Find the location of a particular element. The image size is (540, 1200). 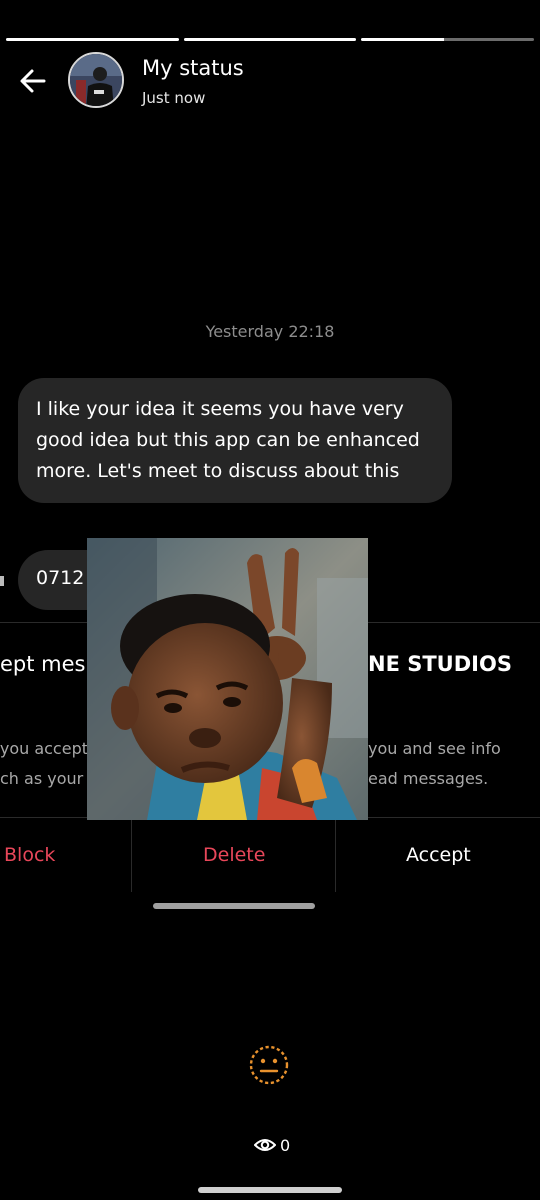

reaction-button is located at coordinates (269, 1065).